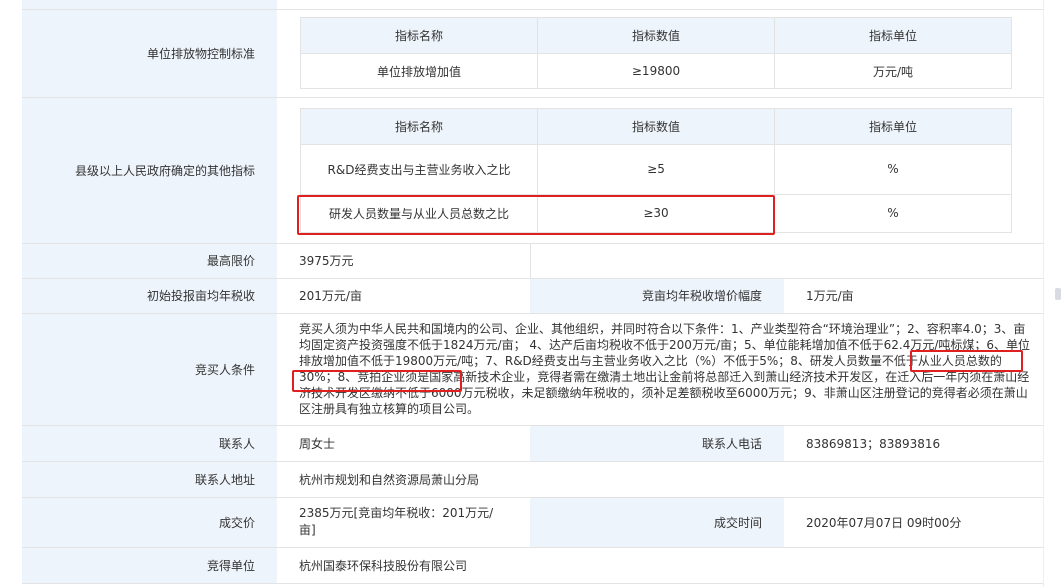 Image resolution: width=1063 pixels, height=587 pixels. What do you see at coordinates (1058, 294) in the screenshot?
I see `scrollbar-thumb` at bounding box center [1058, 294].